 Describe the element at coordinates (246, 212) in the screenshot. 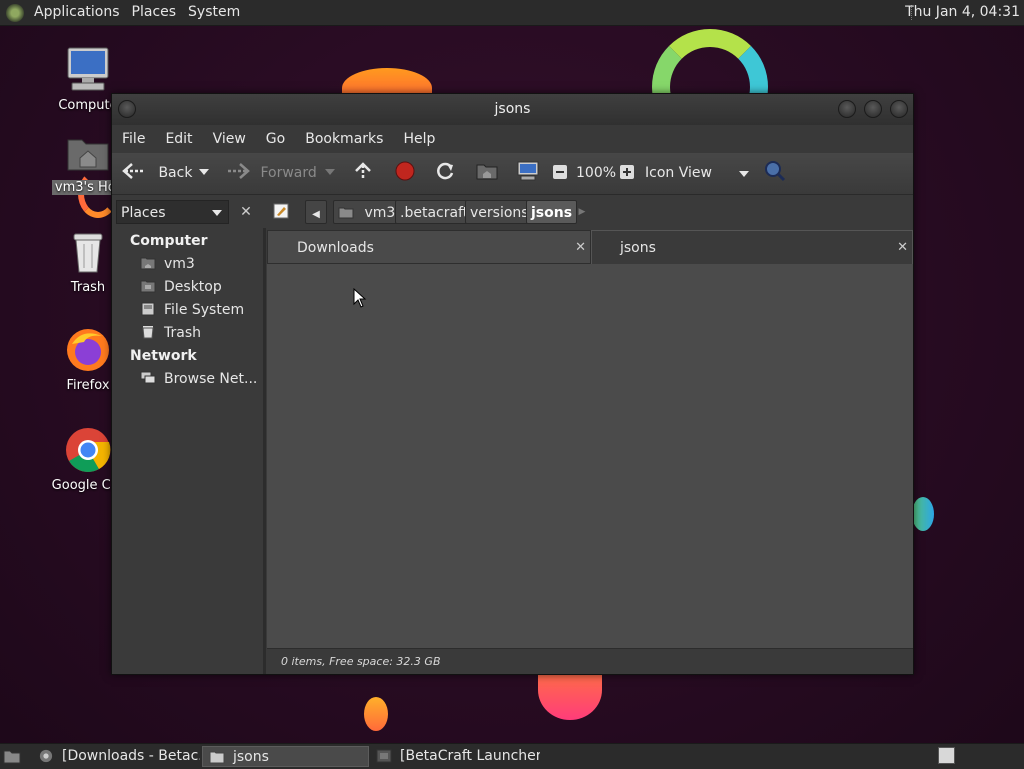

I see `close-sidebar-button: ✕` at that location.